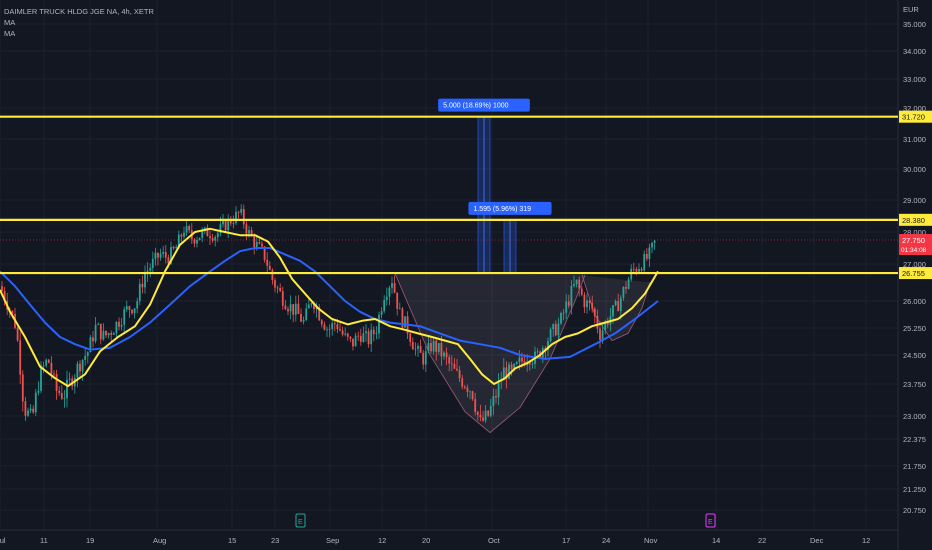  What do you see at coordinates (232, 540) in the screenshot?
I see `x-tick-label: 15` at bounding box center [232, 540].